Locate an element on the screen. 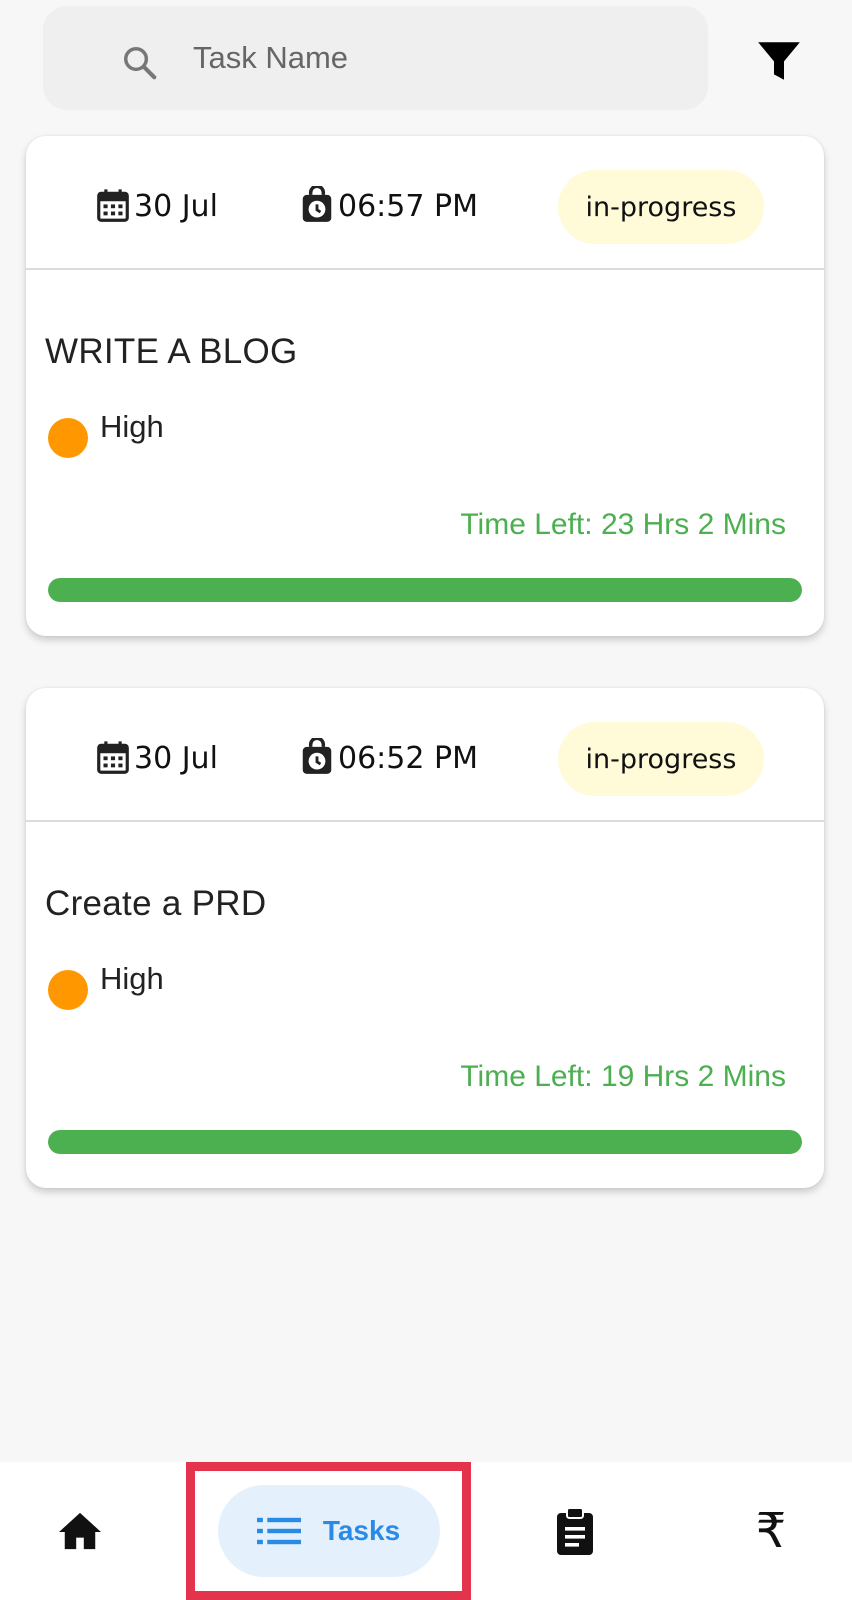 The image size is (852, 1600). nav-home is located at coordinates (80, 1531).